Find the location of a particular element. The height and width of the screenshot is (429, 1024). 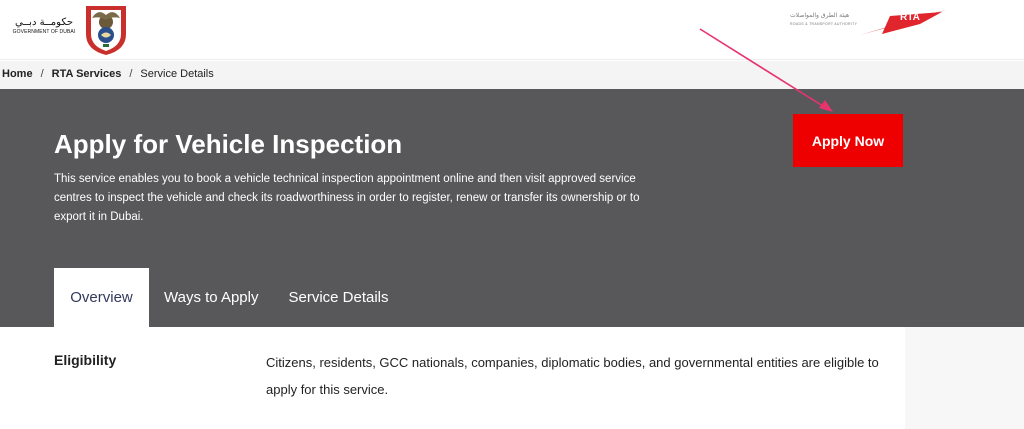

government-of-dubai-logo: حكومــة دبــي GOVERNMENT OF DUBAI is located at coordinates (68, 30).